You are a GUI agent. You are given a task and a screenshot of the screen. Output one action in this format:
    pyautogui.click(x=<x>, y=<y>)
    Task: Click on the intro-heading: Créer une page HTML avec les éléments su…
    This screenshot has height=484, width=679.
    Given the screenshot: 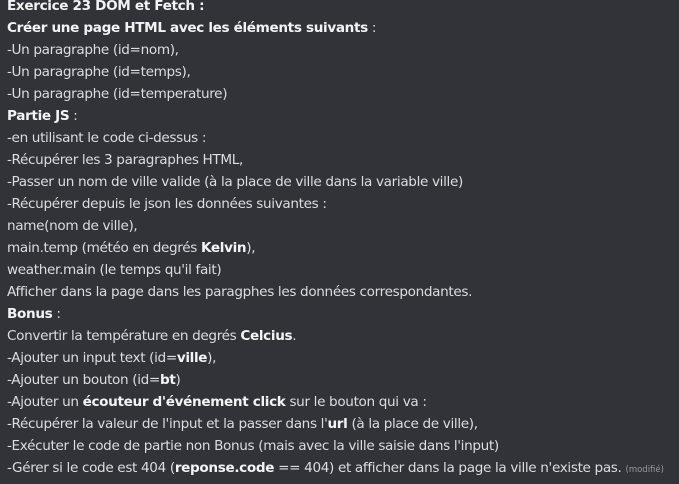 What is the action you would take?
    pyautogui.click(x=187, y=28)
    